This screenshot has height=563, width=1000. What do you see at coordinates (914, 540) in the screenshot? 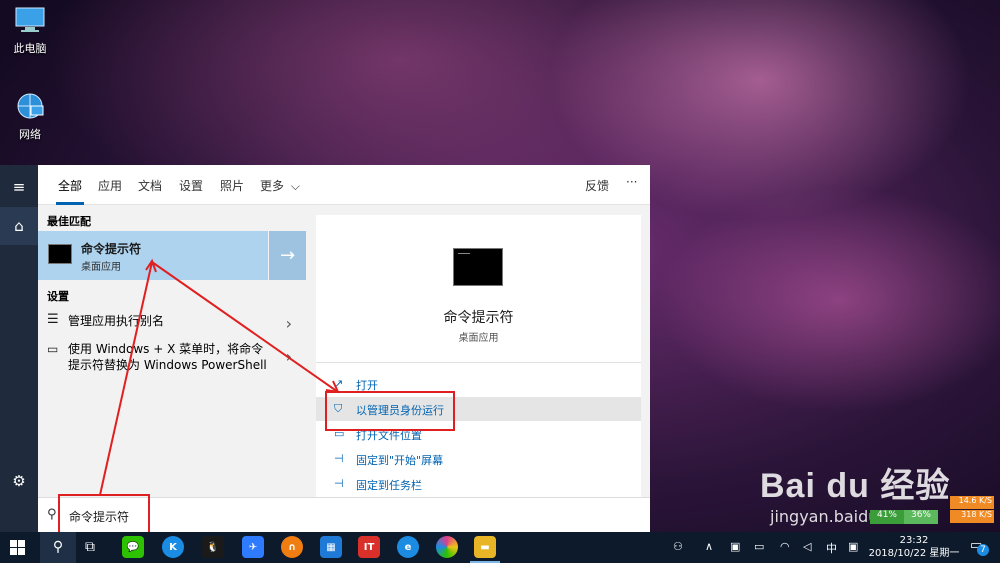
I see `clock-time: 23:32` at bounding box center [914, 540].